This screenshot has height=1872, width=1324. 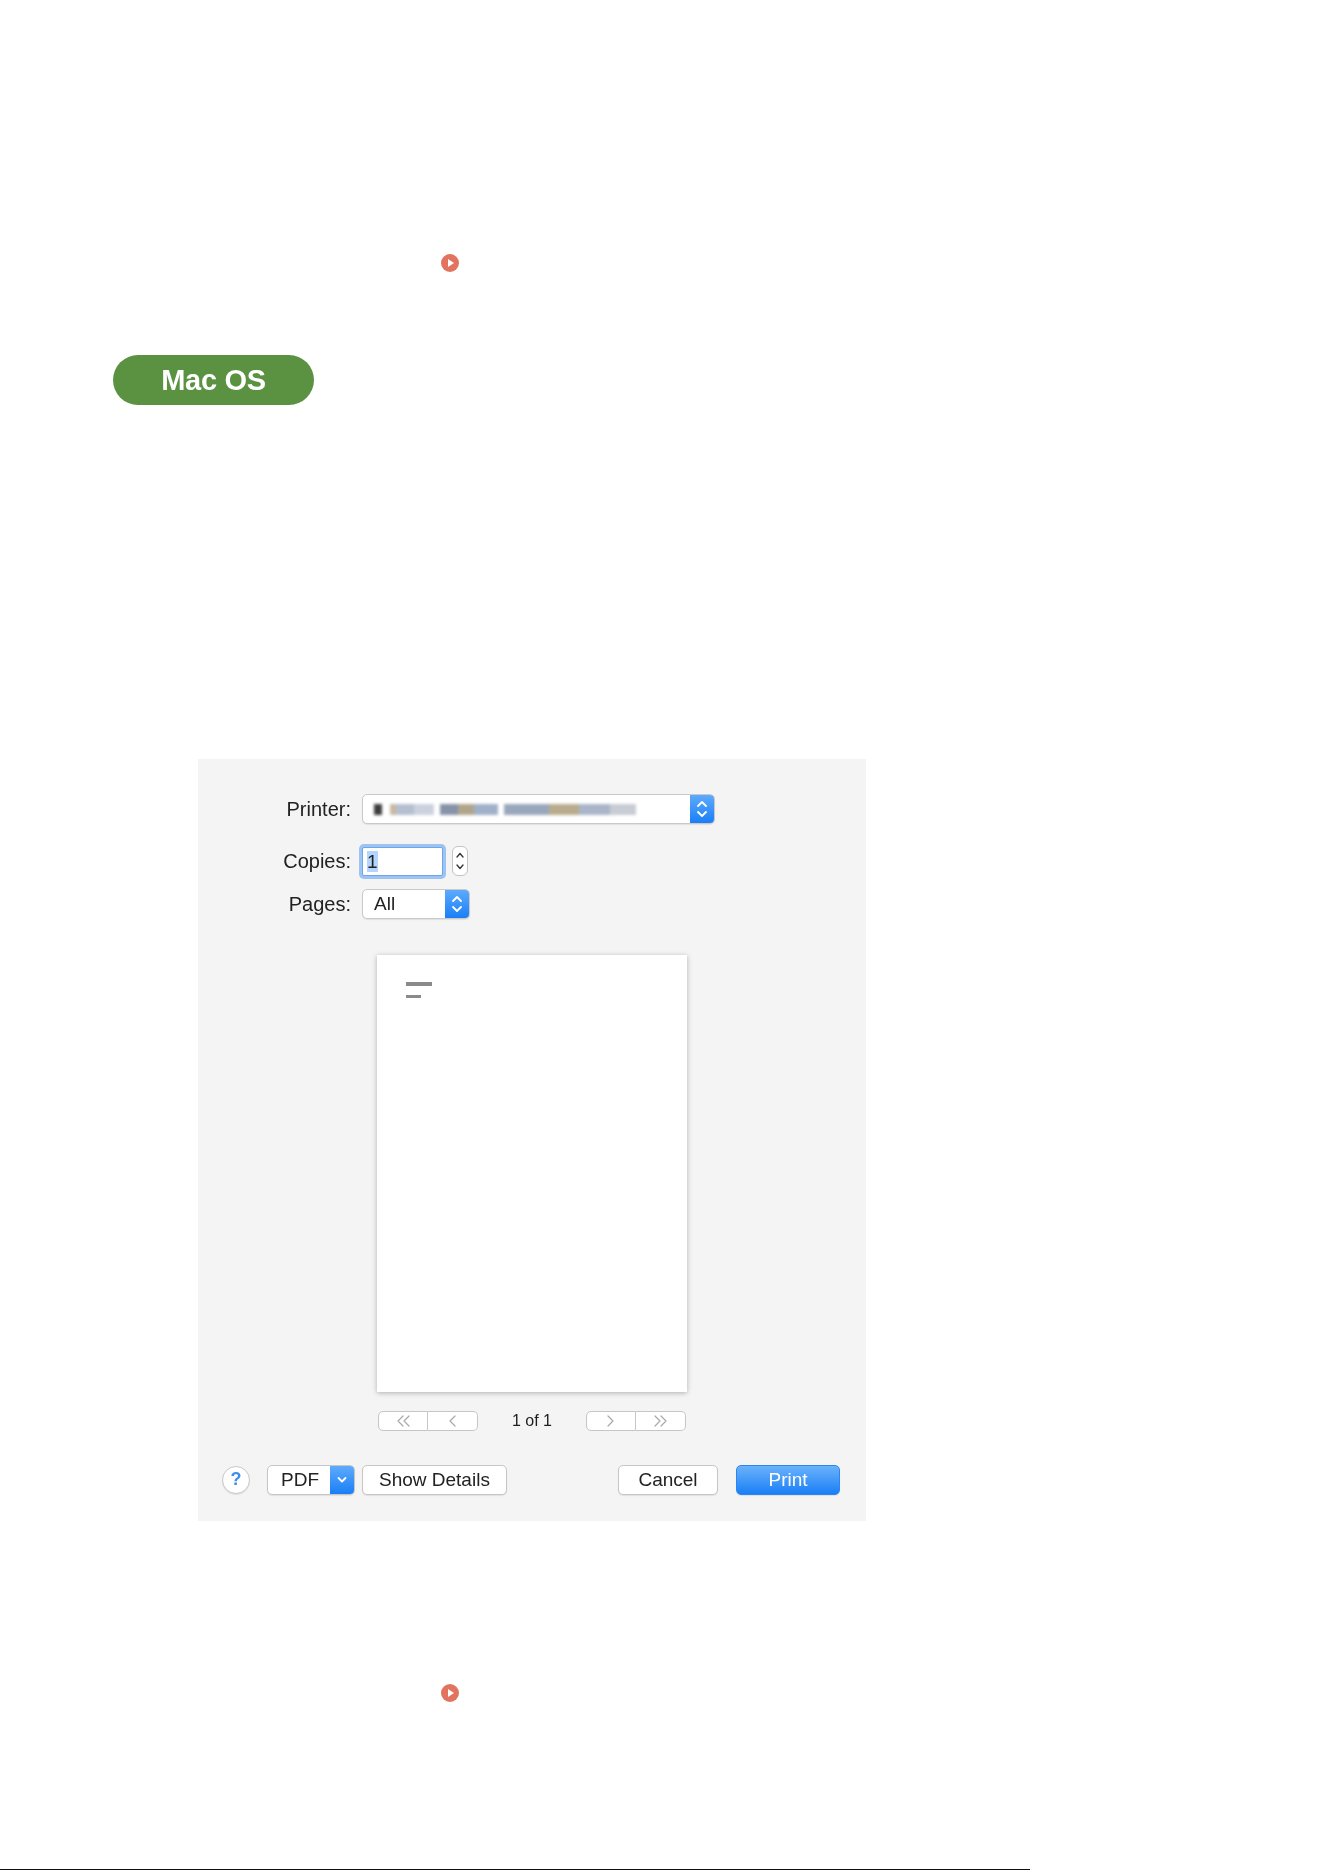 I want to click on double-chevron-right-icon, so click(x=660, y=1421).